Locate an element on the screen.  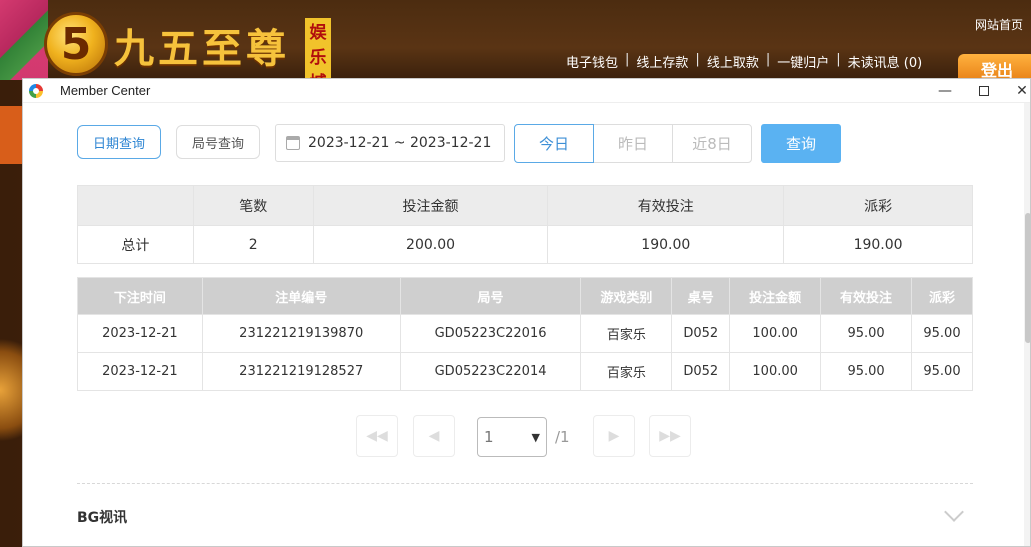
logo-badge-char: 娱 is located at coordinates (318, 33).